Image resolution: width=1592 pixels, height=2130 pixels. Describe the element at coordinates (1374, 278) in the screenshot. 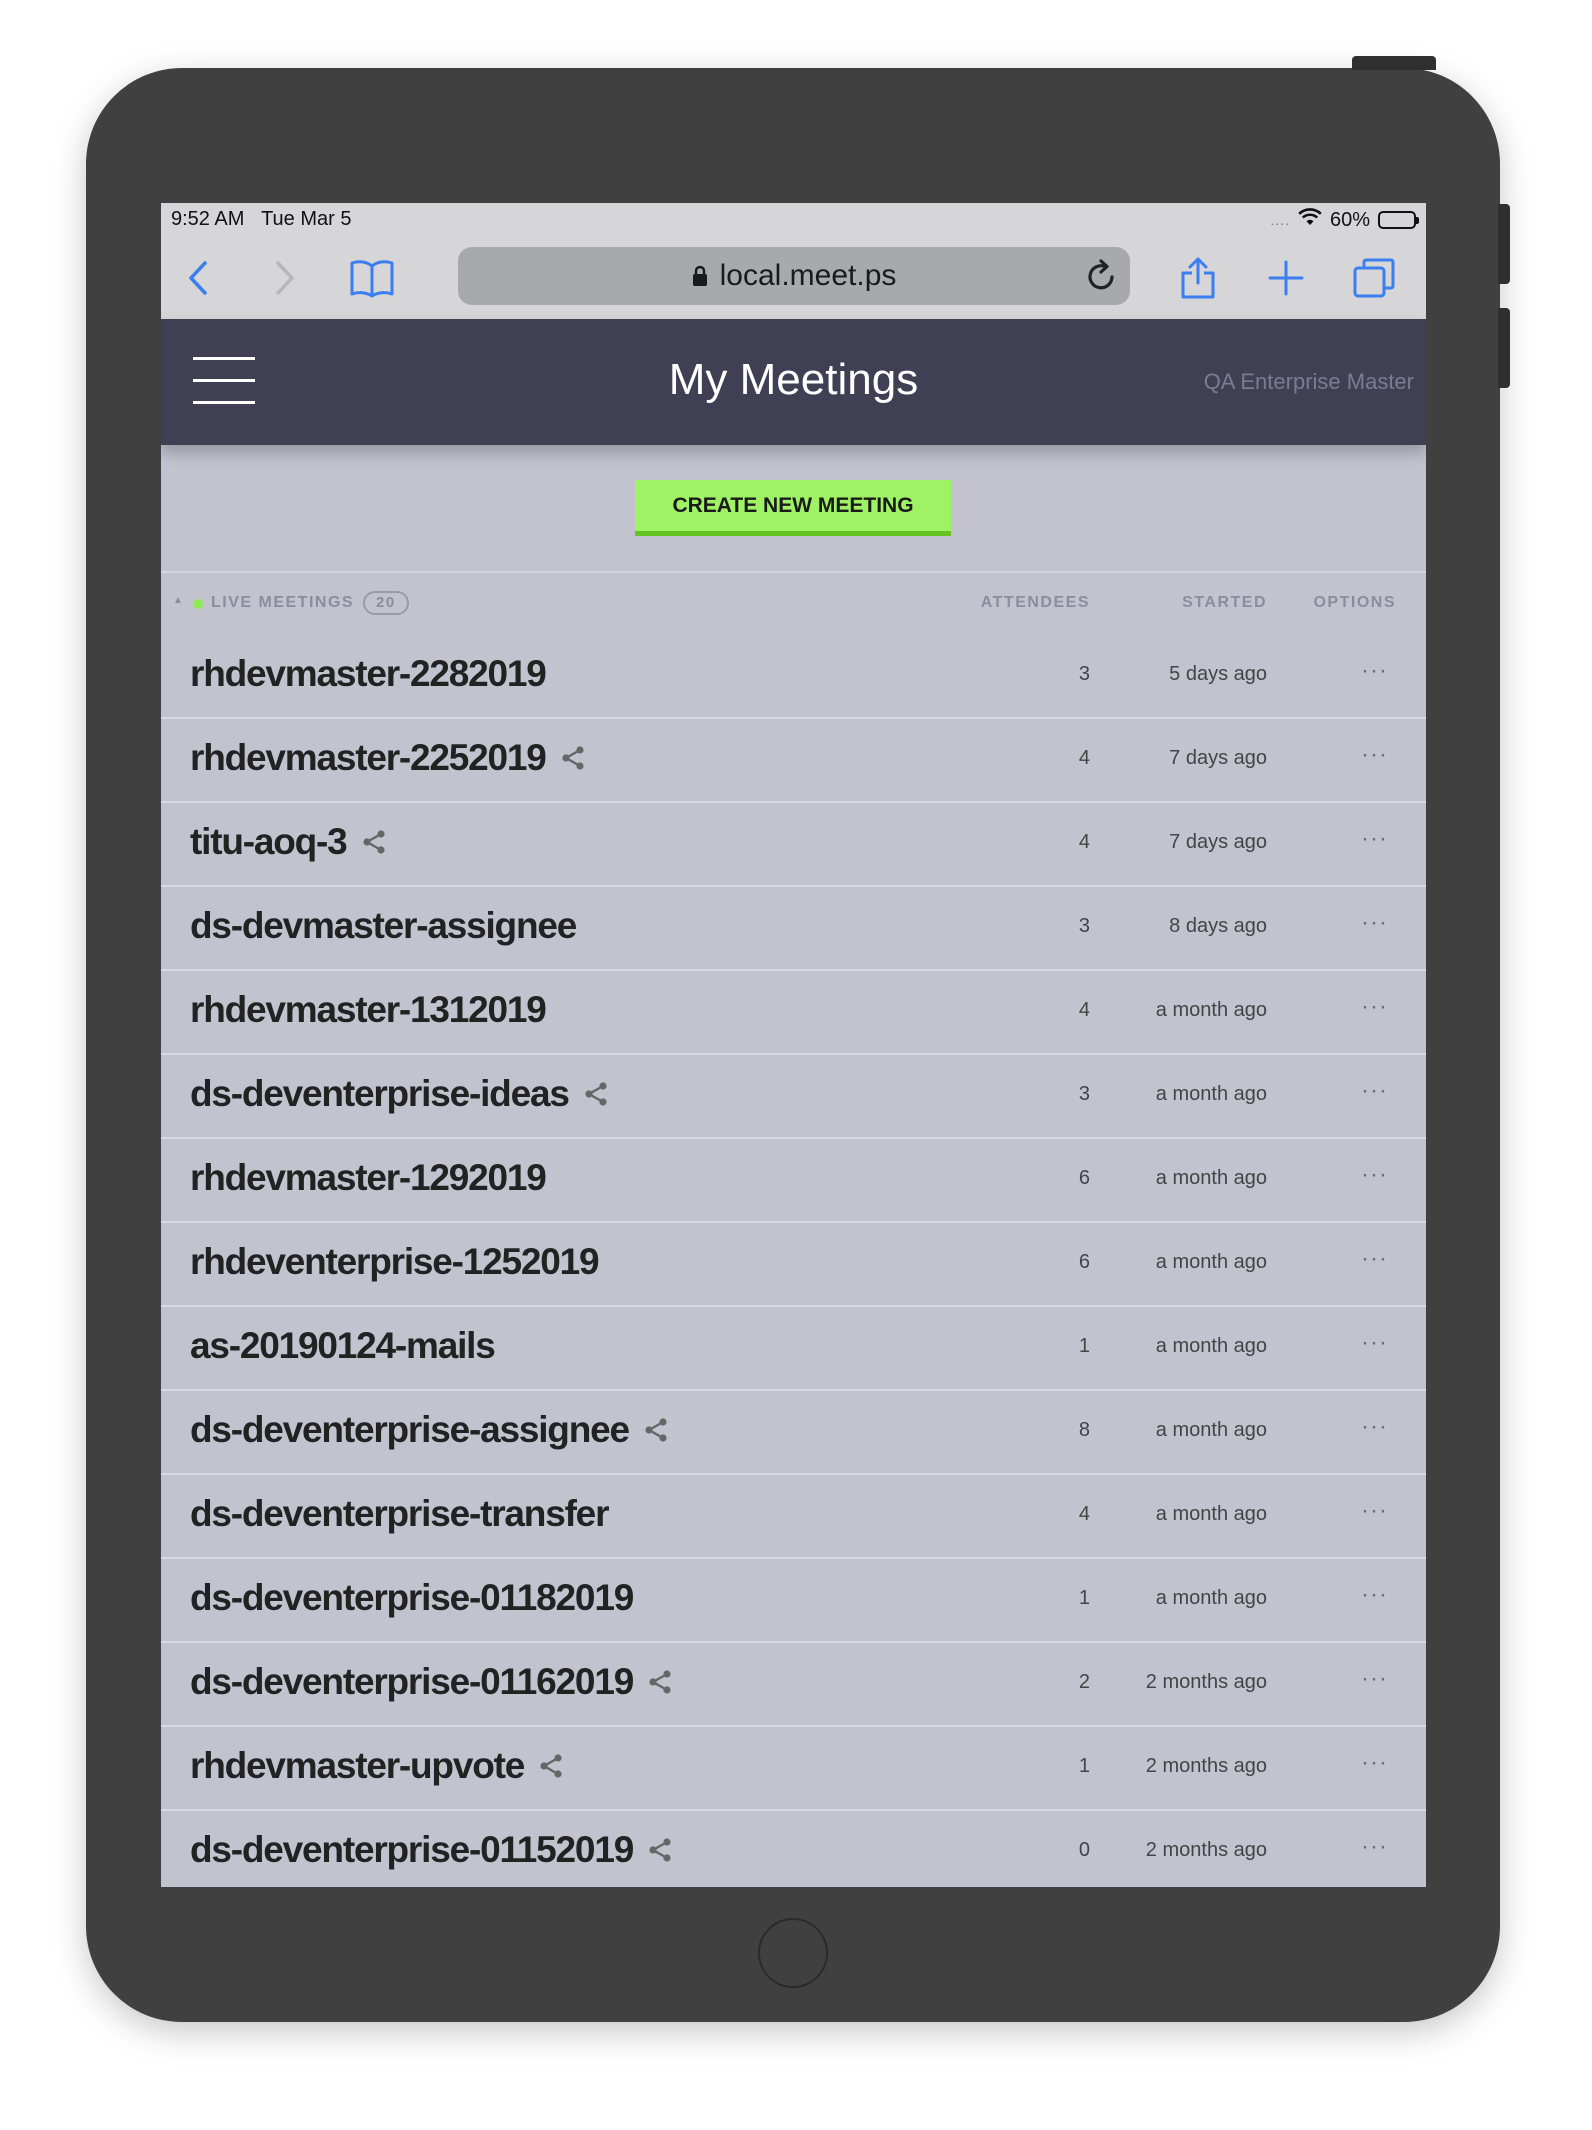

I see `tabs-icon` at that location.